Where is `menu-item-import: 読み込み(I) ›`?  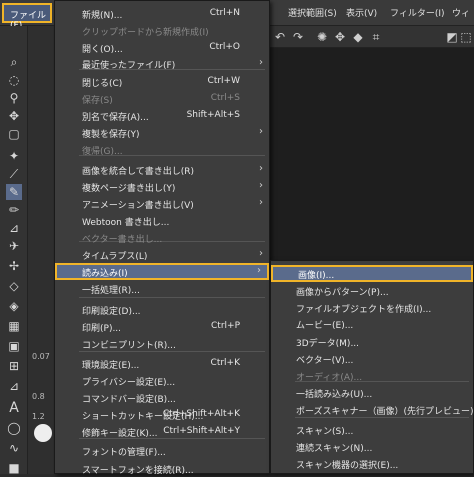 menu-item-import: 読み込み(I) › is located at coordinates (162, 271).